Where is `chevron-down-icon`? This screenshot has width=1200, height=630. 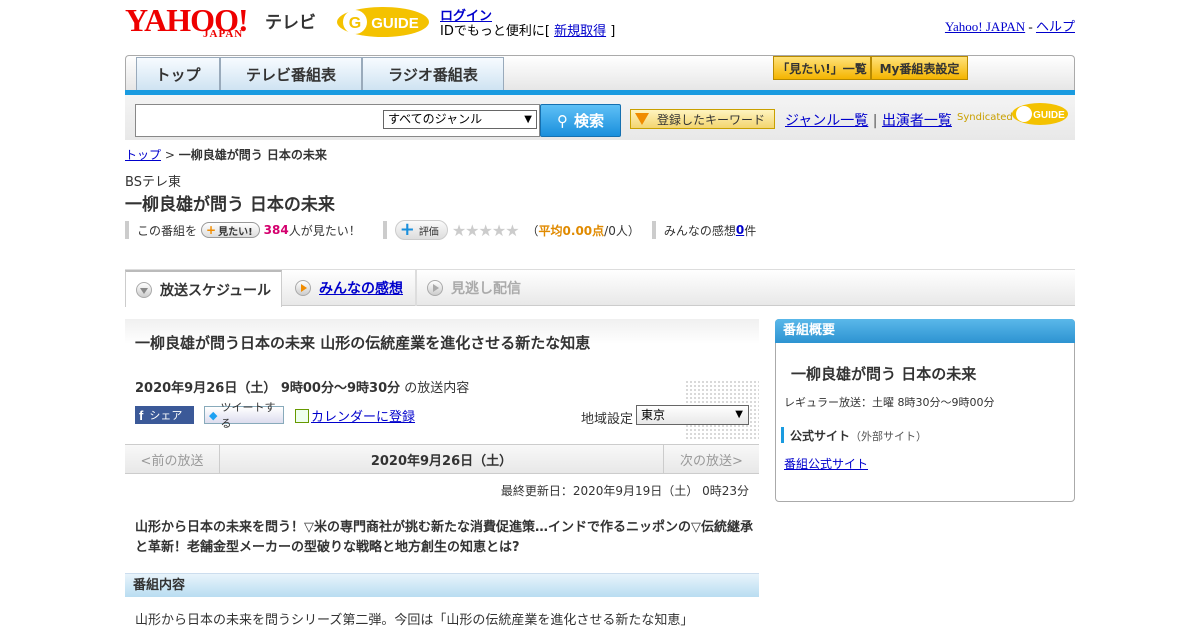 chevron-down-icon is located at coordinates (144, 289).